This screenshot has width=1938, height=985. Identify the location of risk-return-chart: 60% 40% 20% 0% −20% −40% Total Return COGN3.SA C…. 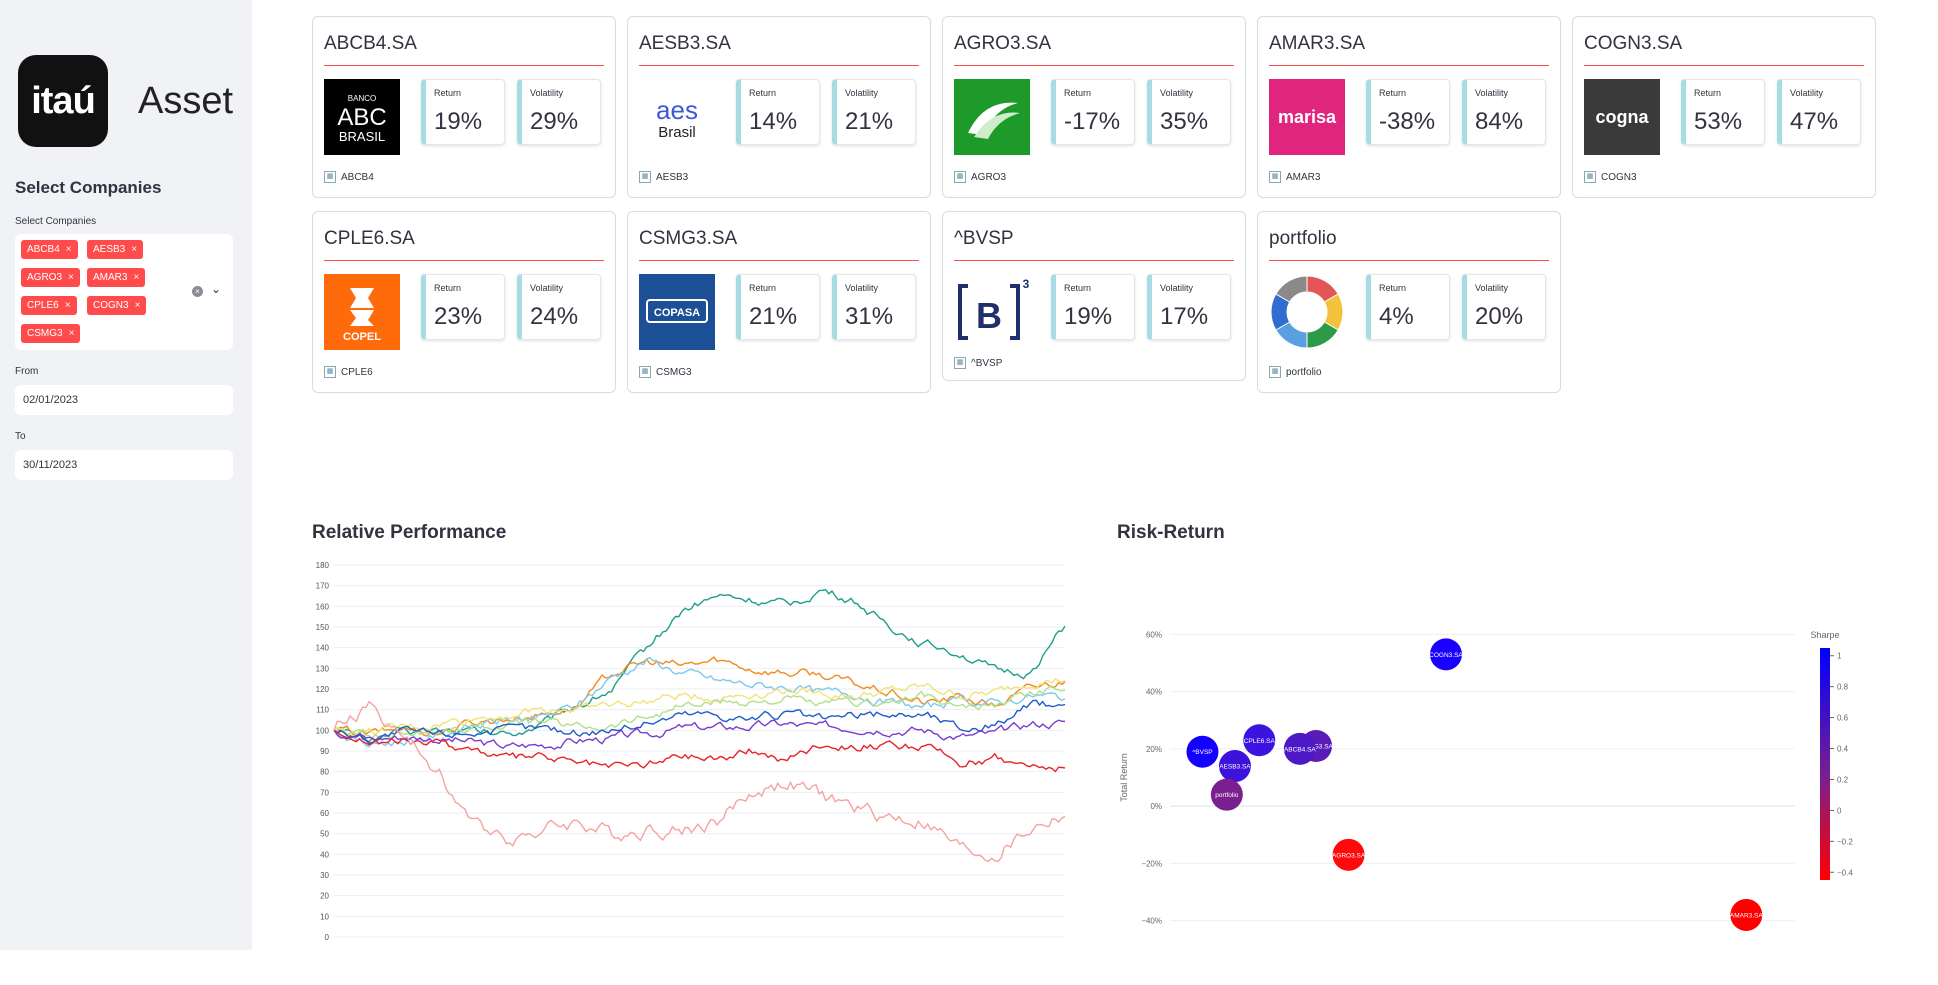
(1485, 777).